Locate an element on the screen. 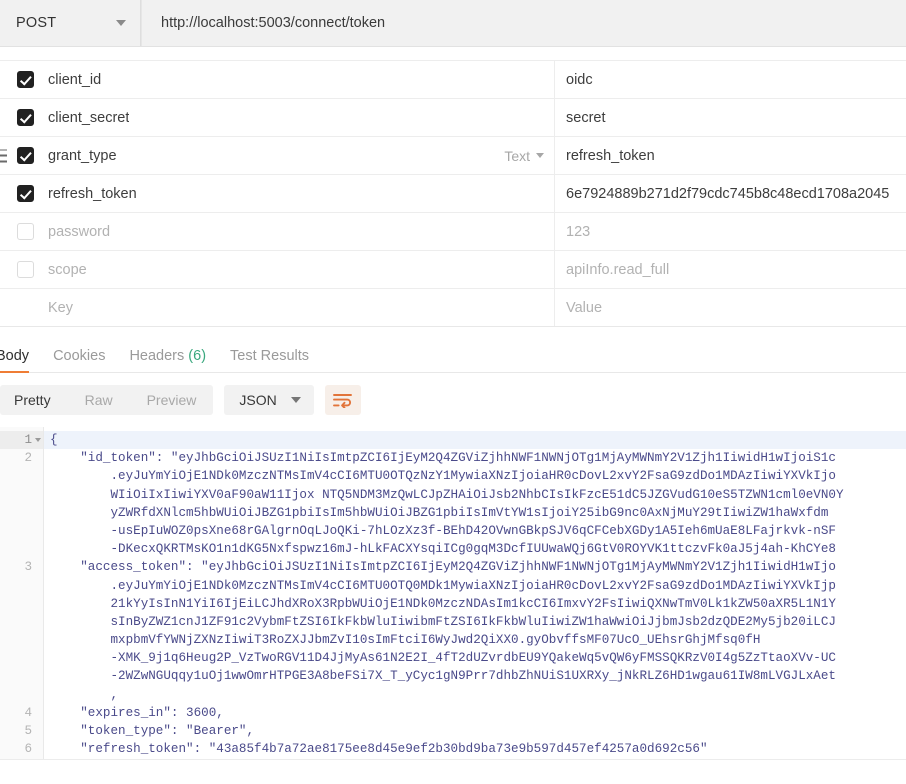 The width and height of the screenshot is (906, 784). form-key-input: client_secret is located at coordinates (297, 117).